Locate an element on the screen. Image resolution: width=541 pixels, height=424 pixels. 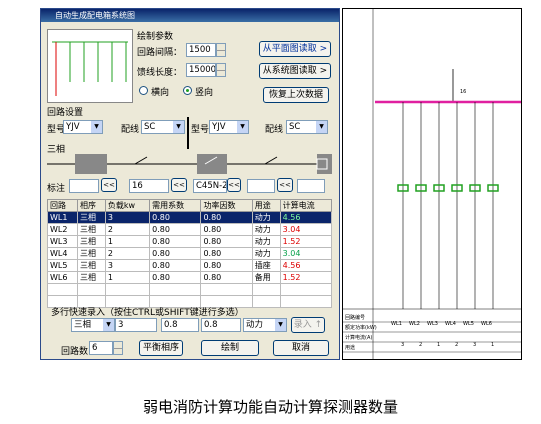
conduit-select-2: SC ▼ is located at coordinates (307, 127).